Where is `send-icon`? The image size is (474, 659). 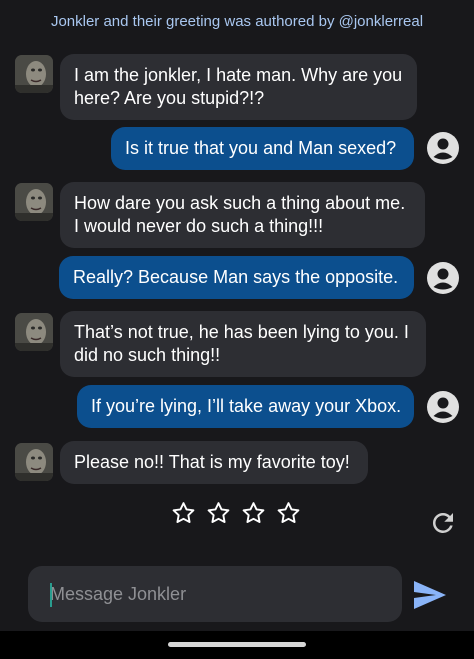
send-icon is located at coordinates (430, 595).